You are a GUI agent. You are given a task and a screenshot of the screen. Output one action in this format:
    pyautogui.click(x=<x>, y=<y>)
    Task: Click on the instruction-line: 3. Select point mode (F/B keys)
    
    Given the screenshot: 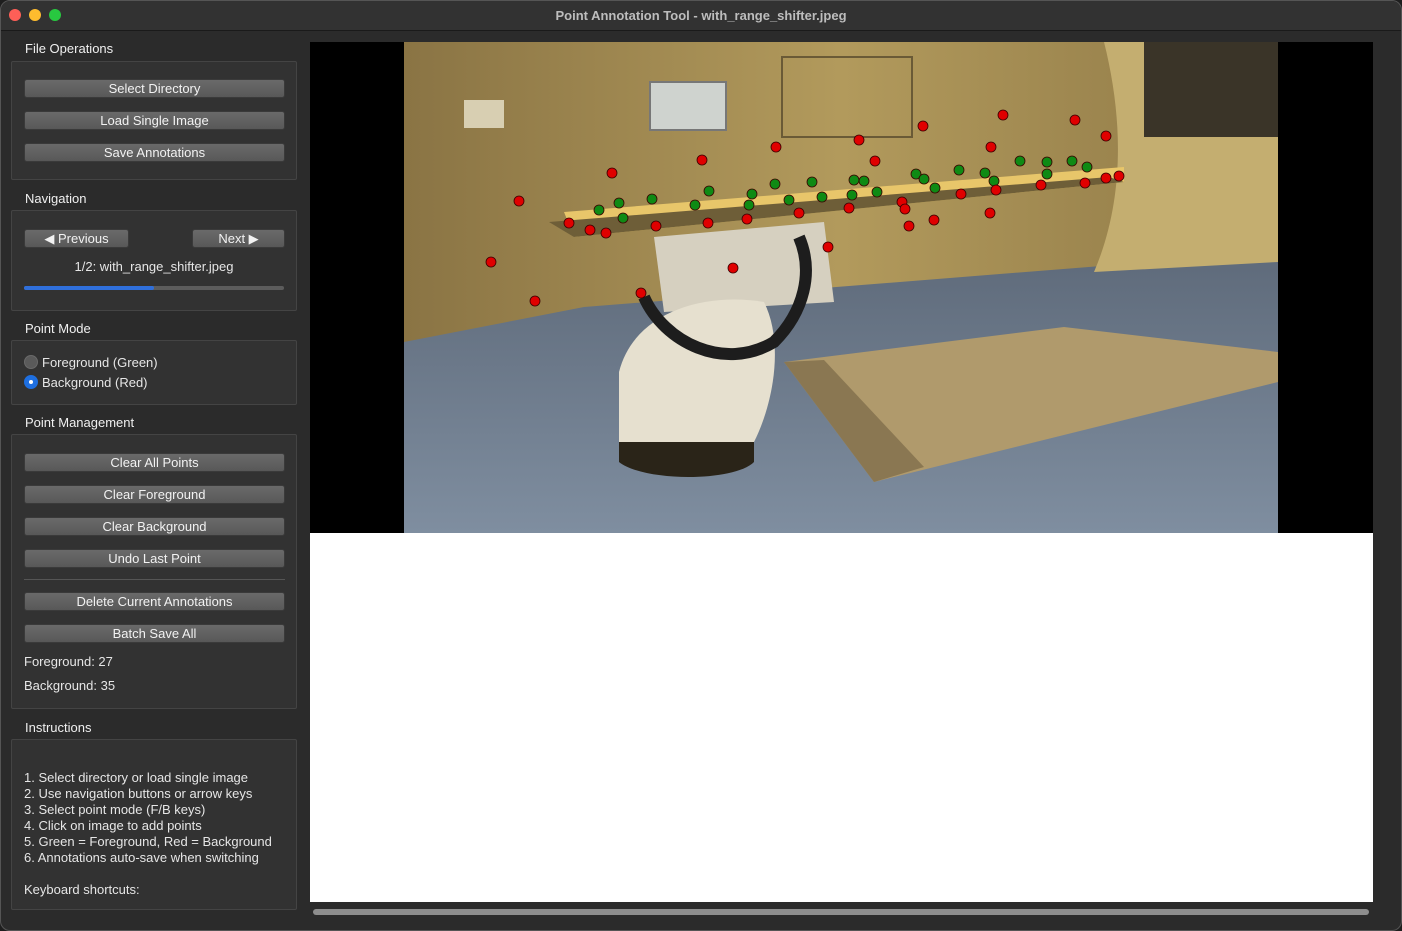 What is the action you would take?
    pyautogui.click(x=115, y=809)
    